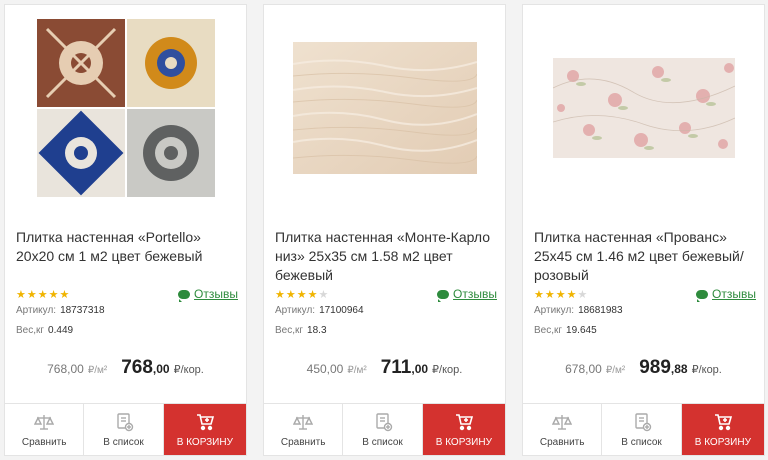 The width and height of the screenshot is (768, 460). Describe the element at coordinates (317, 330) in the screenshot. I see `weight-value: 18.3` at that location.